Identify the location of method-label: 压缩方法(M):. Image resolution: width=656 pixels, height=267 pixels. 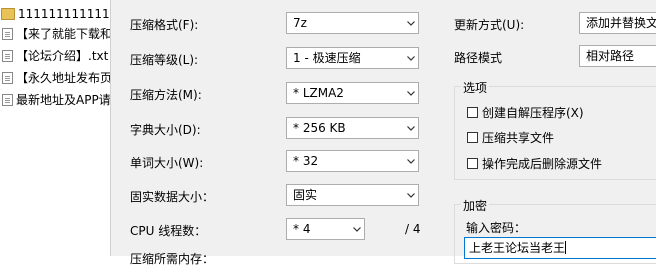
(166, 95).